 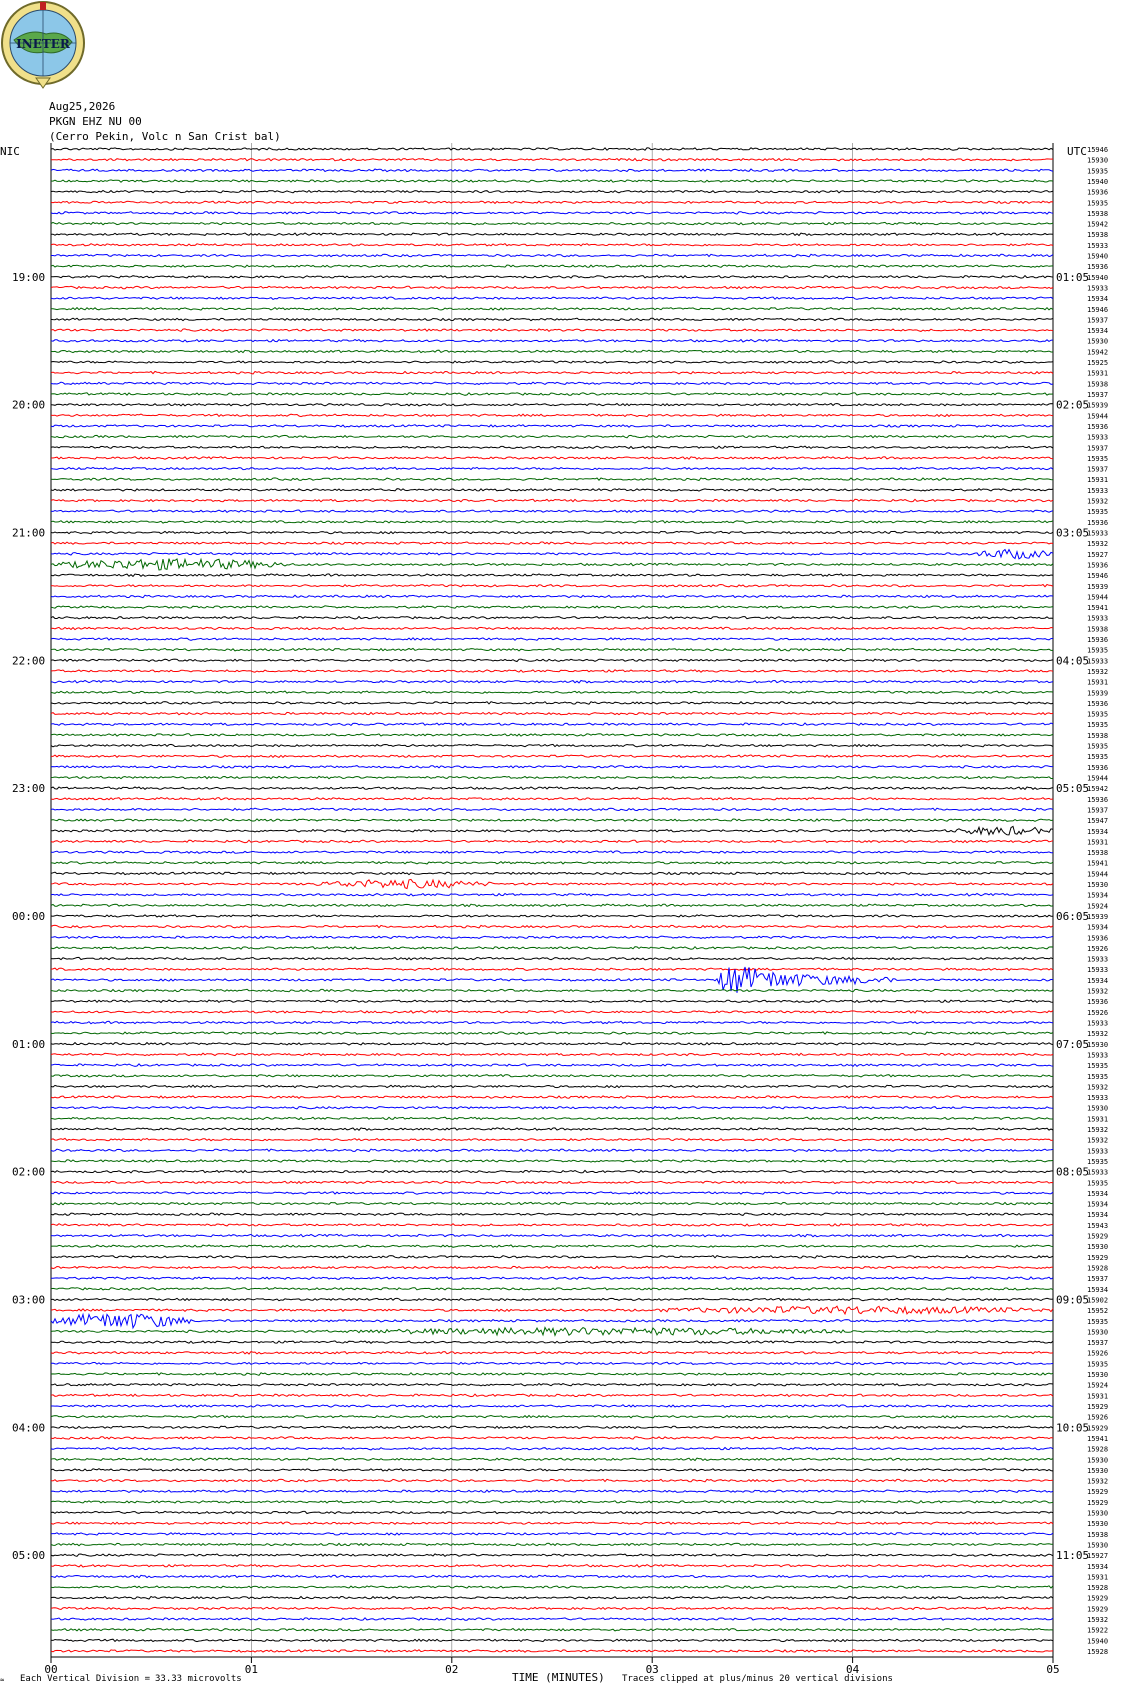 What do you see at coordinates (1097, 693) in the screenshot?
I see `trace-level-label: 15939` at bounding box center [1097, 693].